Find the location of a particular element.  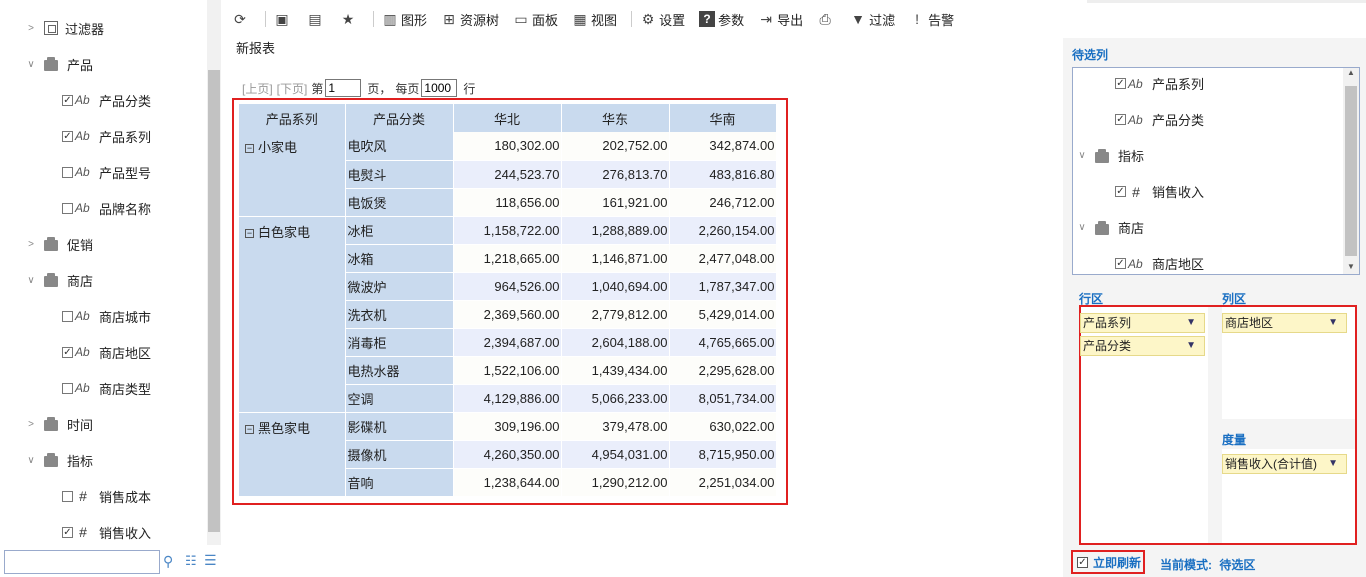

value-cell: 1,290,212.00 is located at coordinates (615, 482).